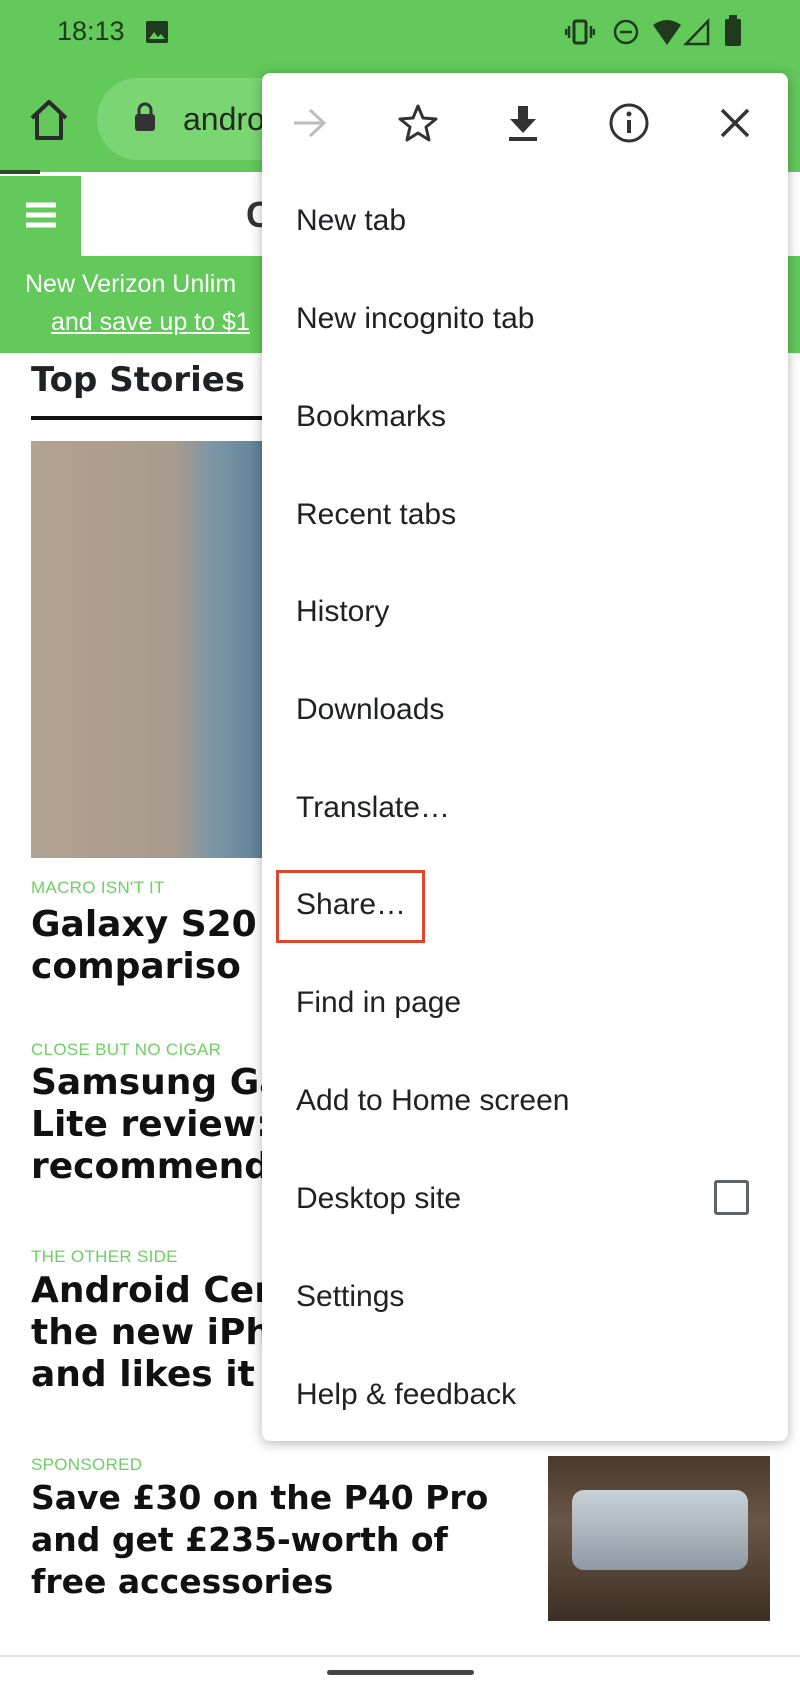 Image resolution: width=800 pixels, height=1689 pixels. What do you see at coordinates (415, 318) in the screenshot?
I see `menu-item-label: New incognito tab` at bounding box center [415, 318].